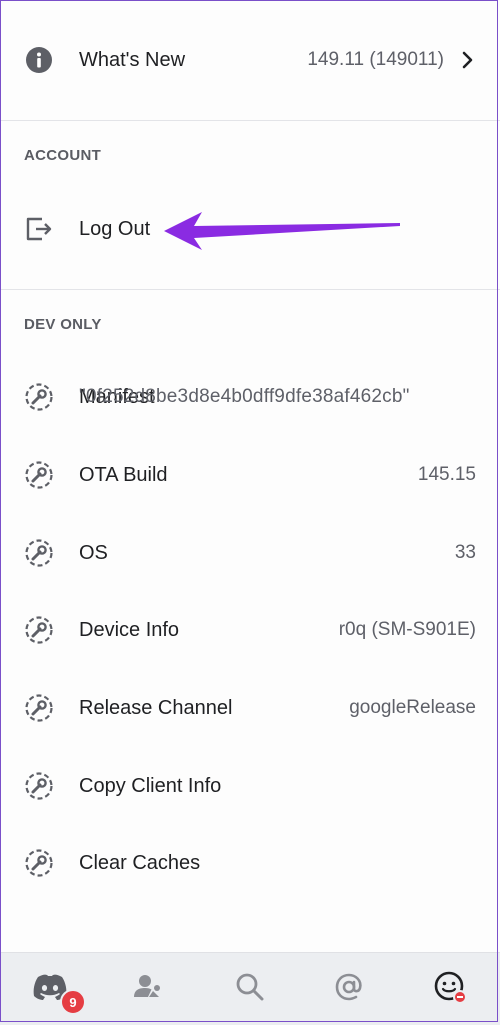  What do you see at coordinates (412, 707) in the screenshot?
I see `release-channel-value: googleRelease` at bounding box center [412, 707].